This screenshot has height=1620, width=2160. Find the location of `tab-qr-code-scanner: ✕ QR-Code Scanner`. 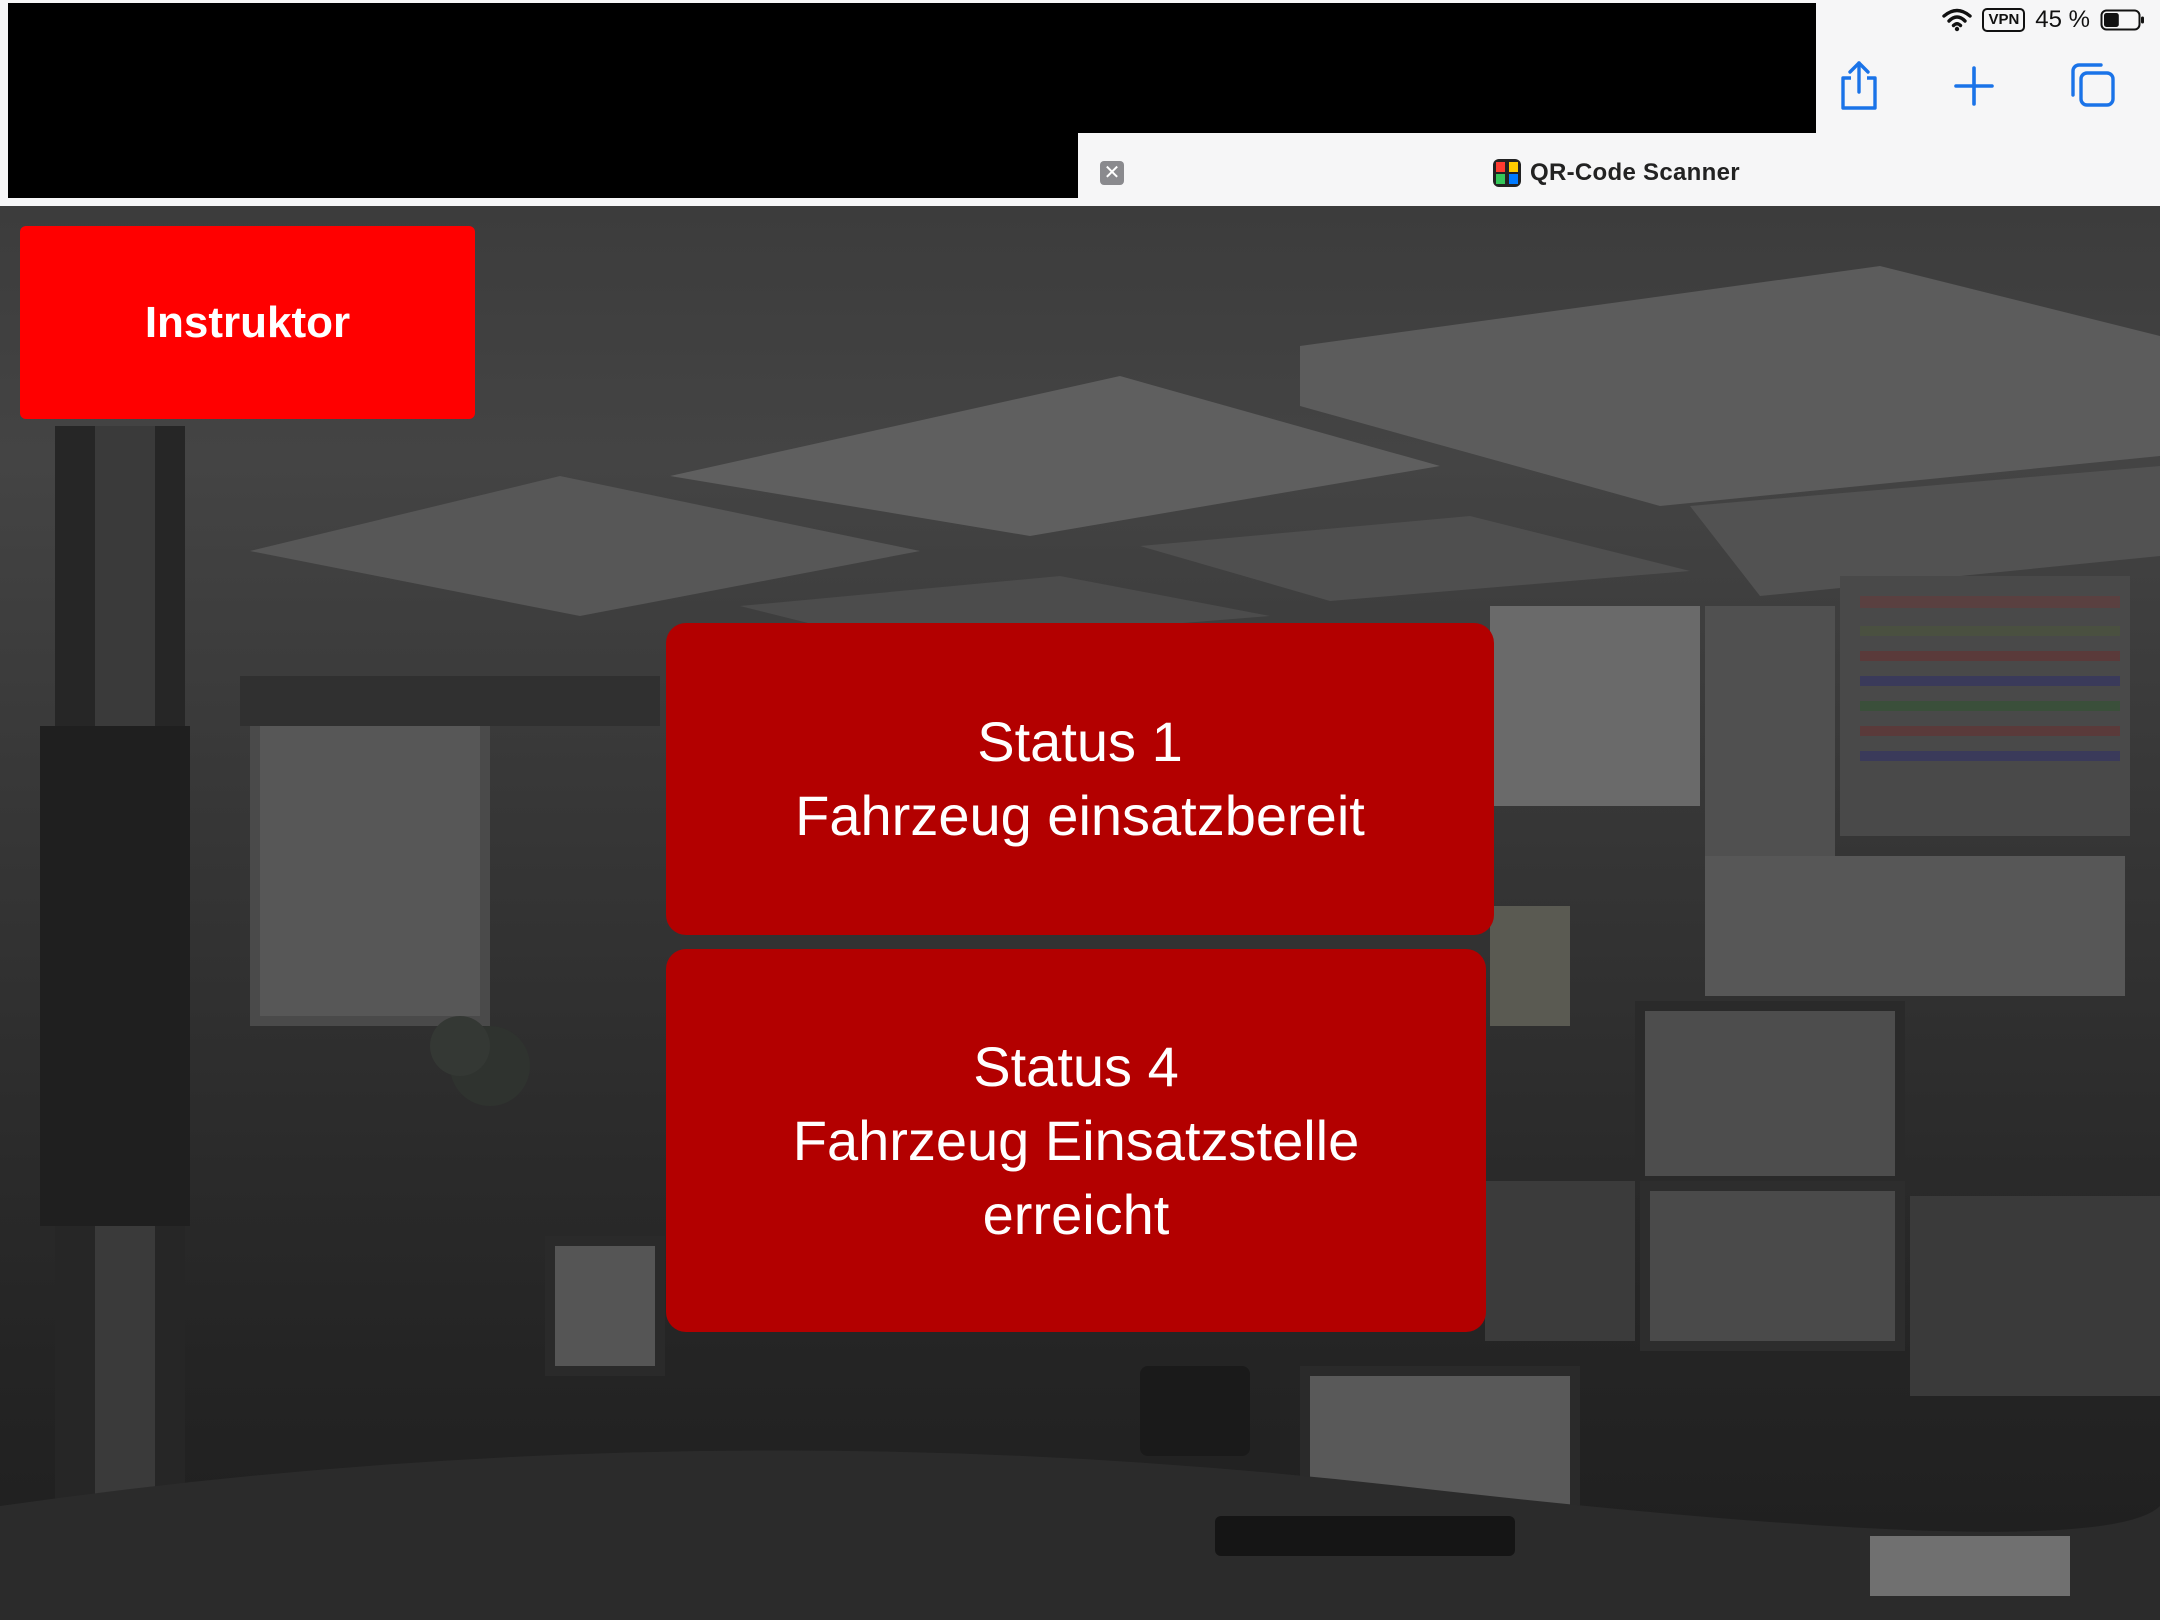

tab-qr-code-scanner: ✕ QR-Code Scanner is located at coordinates (1619, 170).